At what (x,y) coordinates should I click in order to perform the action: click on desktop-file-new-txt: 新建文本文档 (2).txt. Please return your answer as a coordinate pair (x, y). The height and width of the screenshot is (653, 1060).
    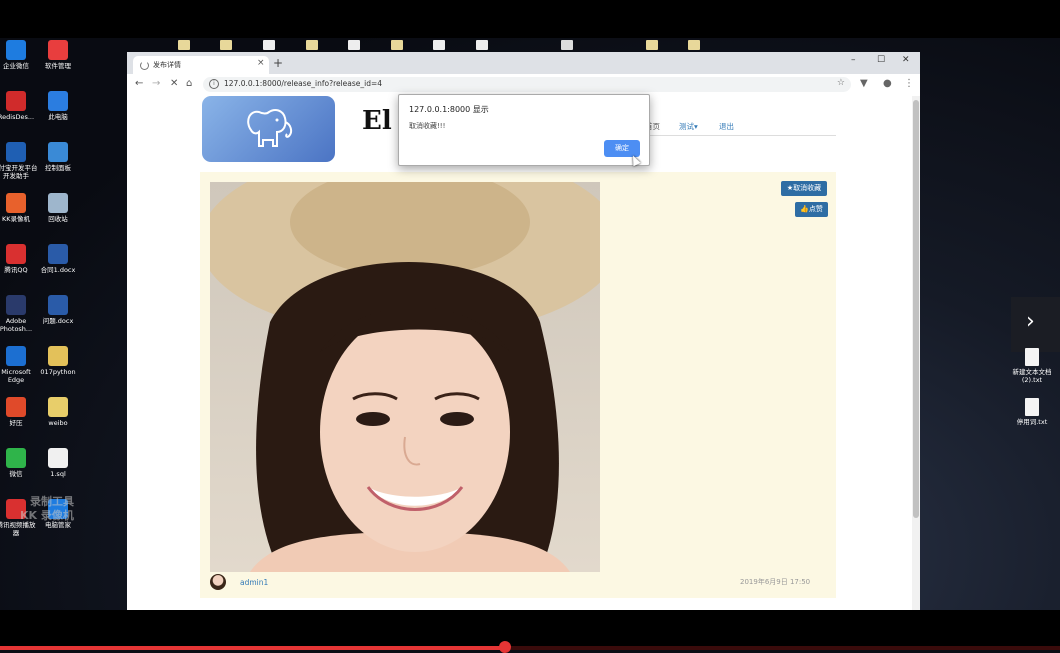
    Looking at the image, I should click on (1032, 366).